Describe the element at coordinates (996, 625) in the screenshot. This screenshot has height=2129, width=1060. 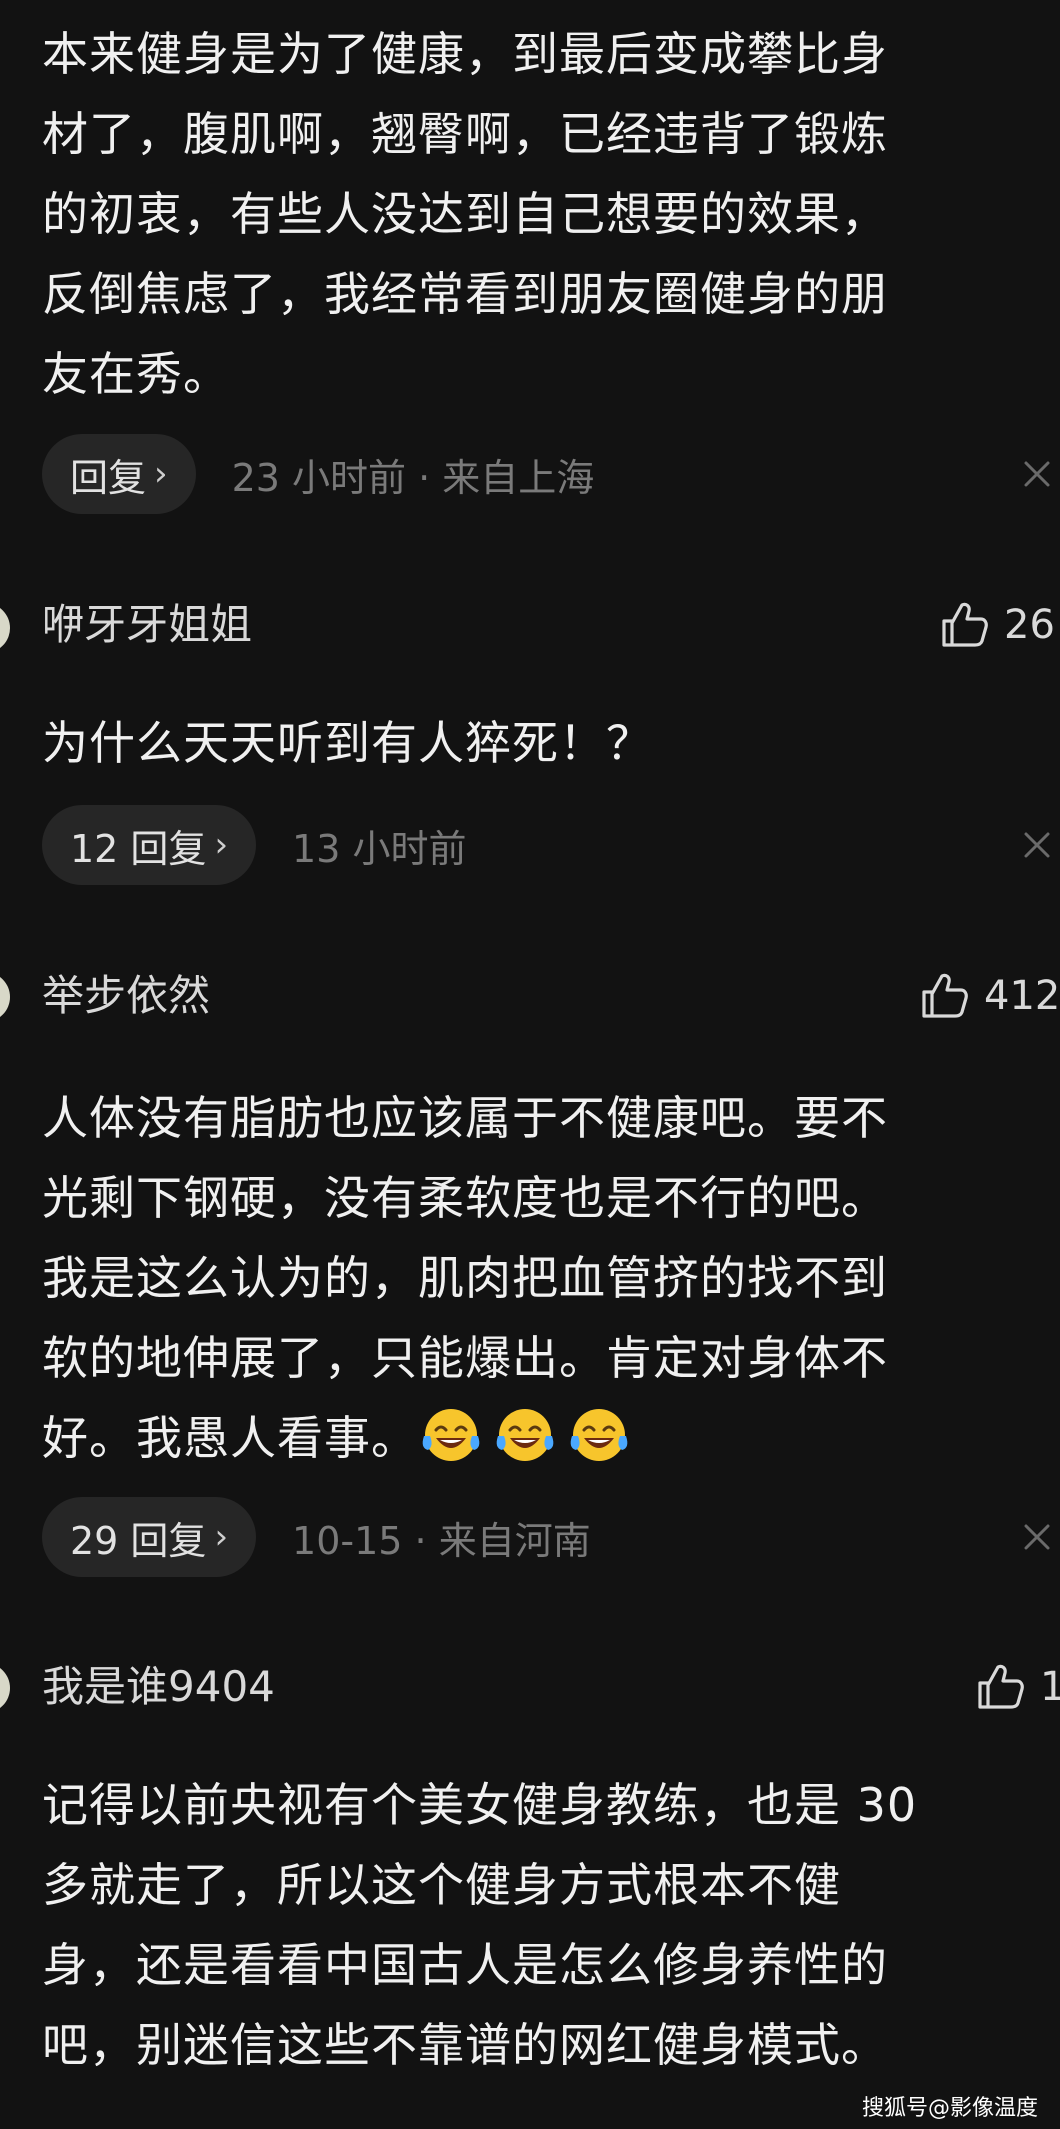
I see `like-button: 26` at that location.